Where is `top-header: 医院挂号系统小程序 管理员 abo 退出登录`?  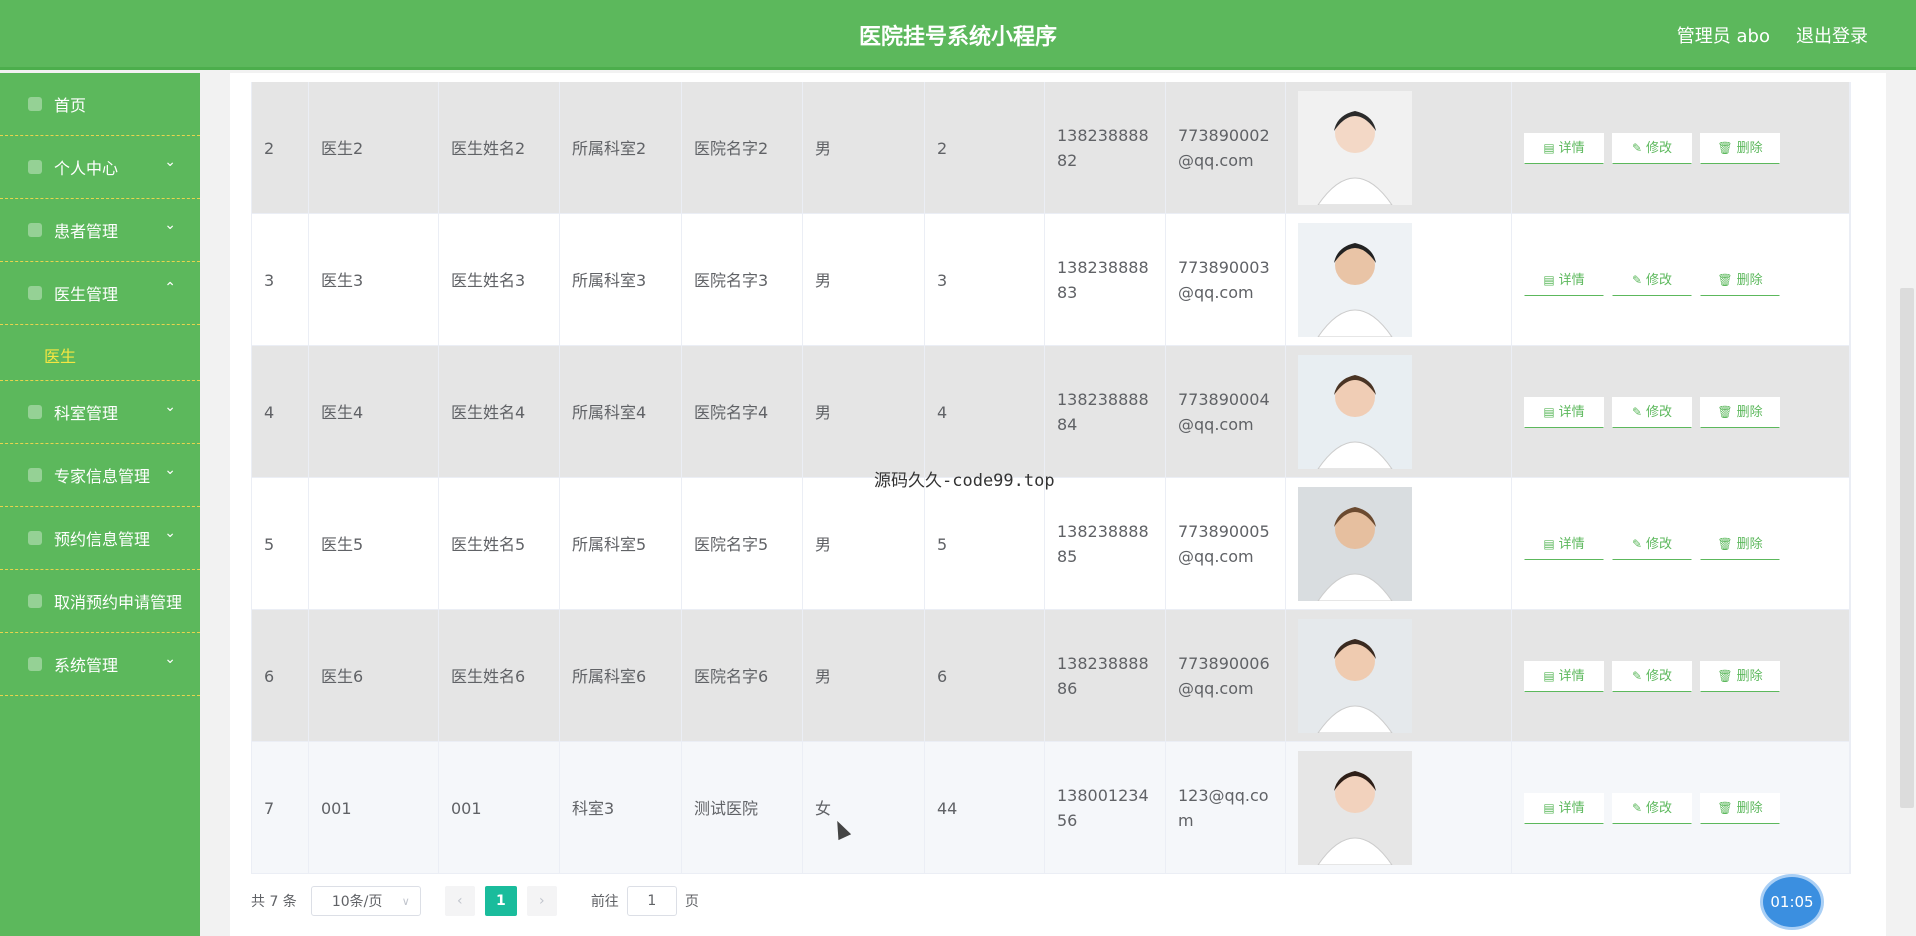 top-header: 医院挂号系统小程序 管理员 abo 退出登录 is located at coordinates (958, 35).